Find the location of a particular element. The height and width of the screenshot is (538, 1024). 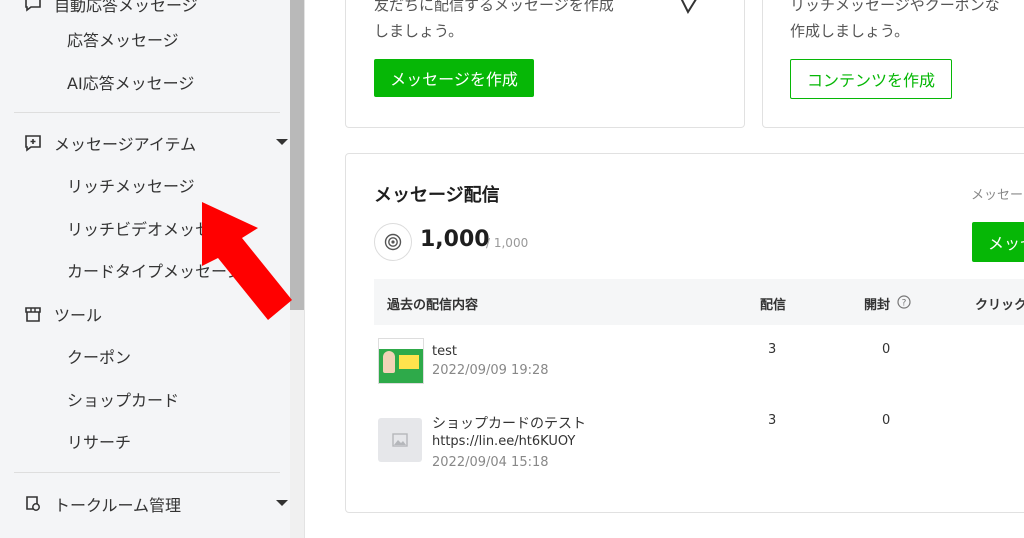

column-header: 配信 is located at coordinates (773, 305).